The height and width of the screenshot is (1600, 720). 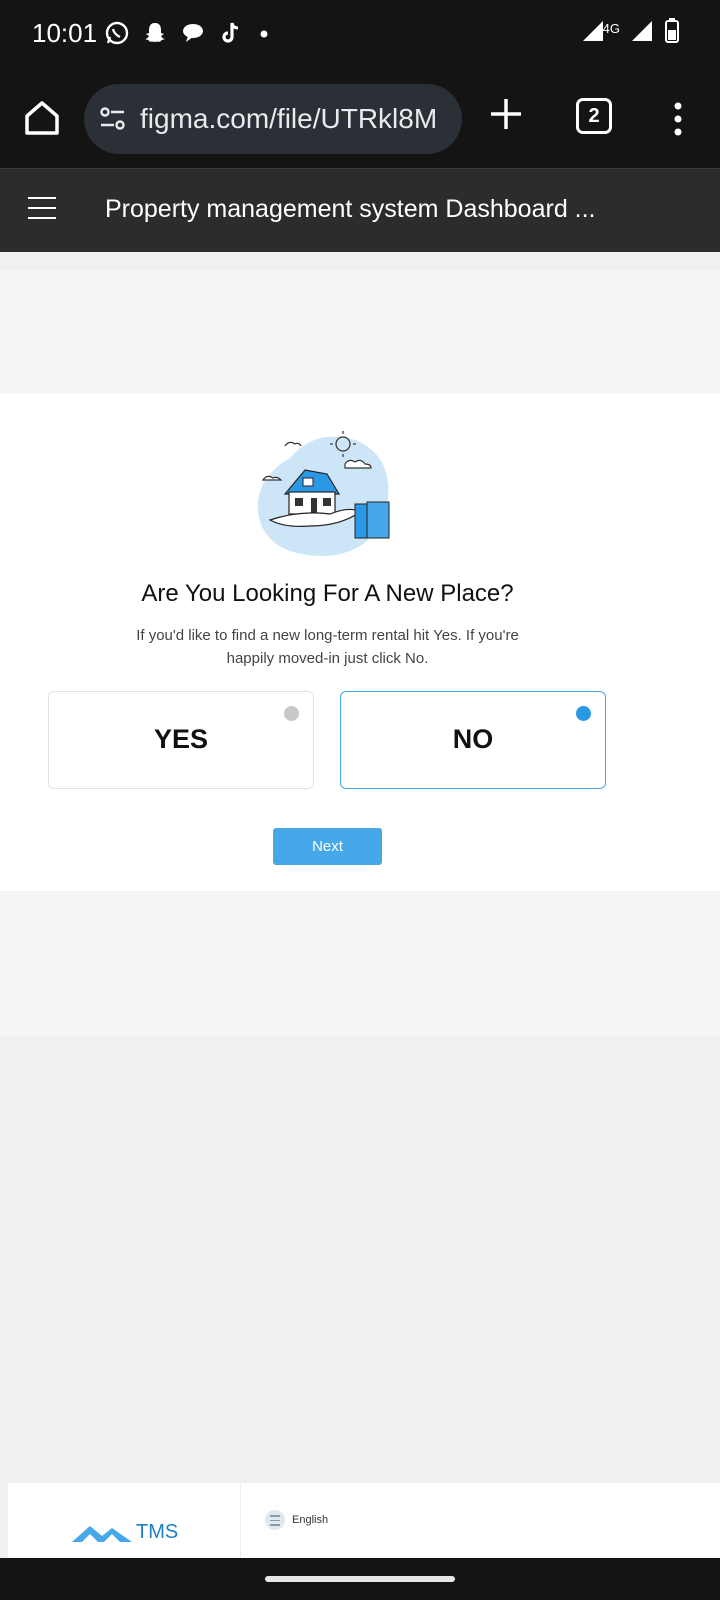 What do you see at coordinates (157, 1532) in the screenshot?
I see `brand-name: TMS` at bounding box center [157, 1532].